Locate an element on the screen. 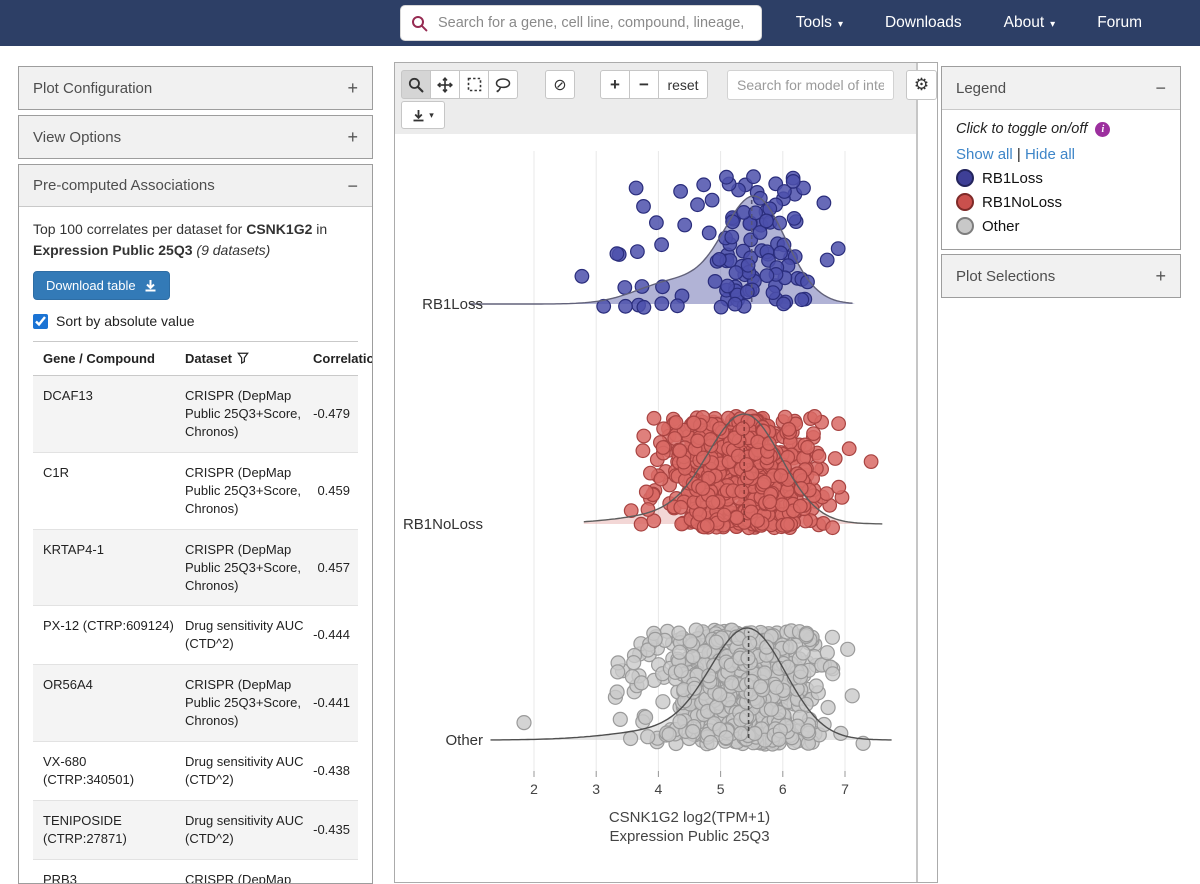 The image size is (1200, 884). gene-label: PX-12 (CTRP:609124) is located at coordinates (108, 626).